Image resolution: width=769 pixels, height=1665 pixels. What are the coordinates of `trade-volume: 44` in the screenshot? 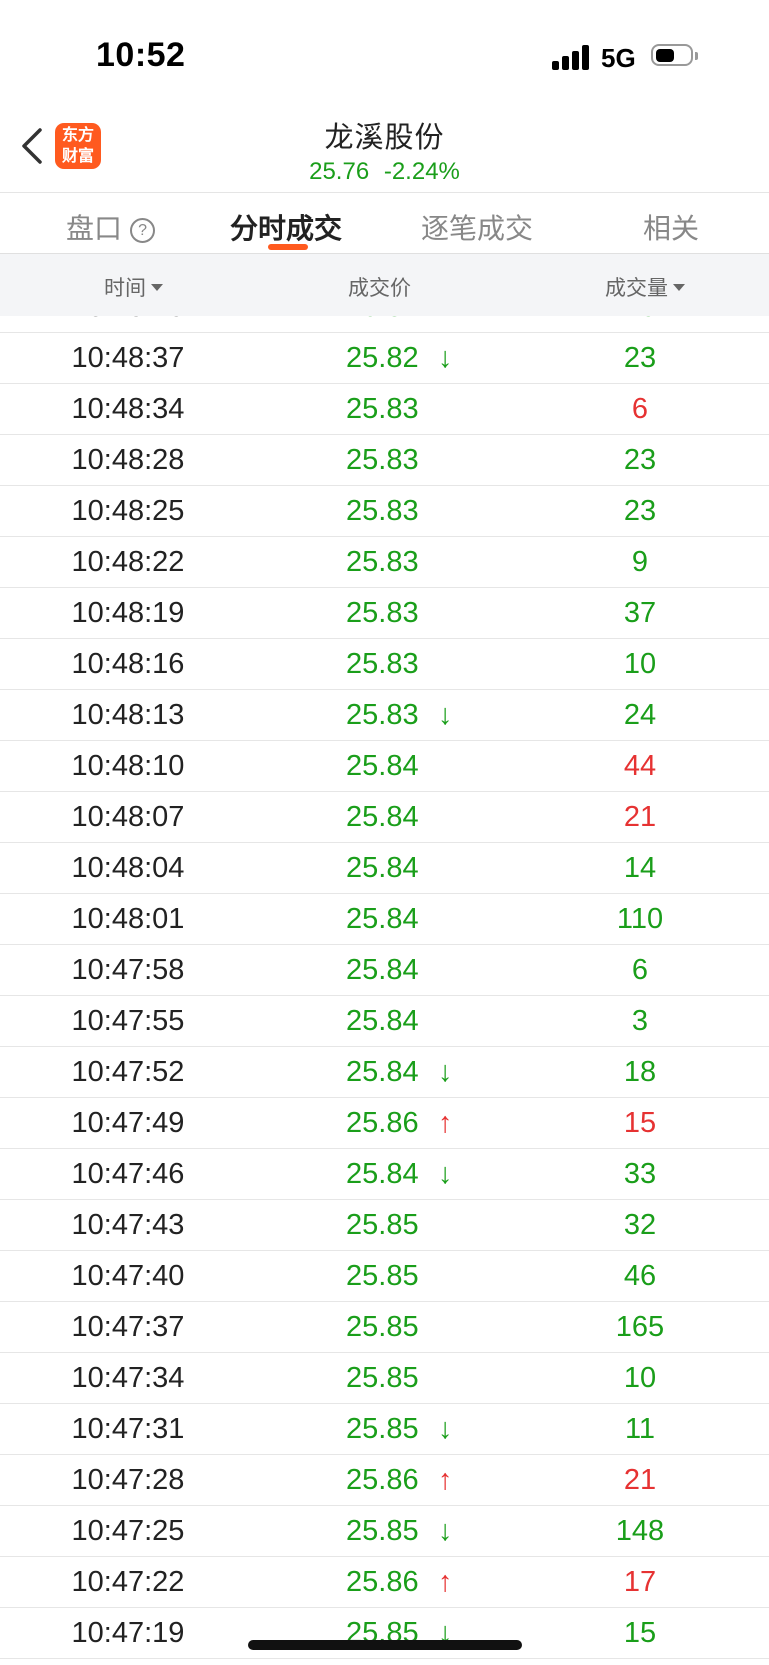 It's located at (640, 766).